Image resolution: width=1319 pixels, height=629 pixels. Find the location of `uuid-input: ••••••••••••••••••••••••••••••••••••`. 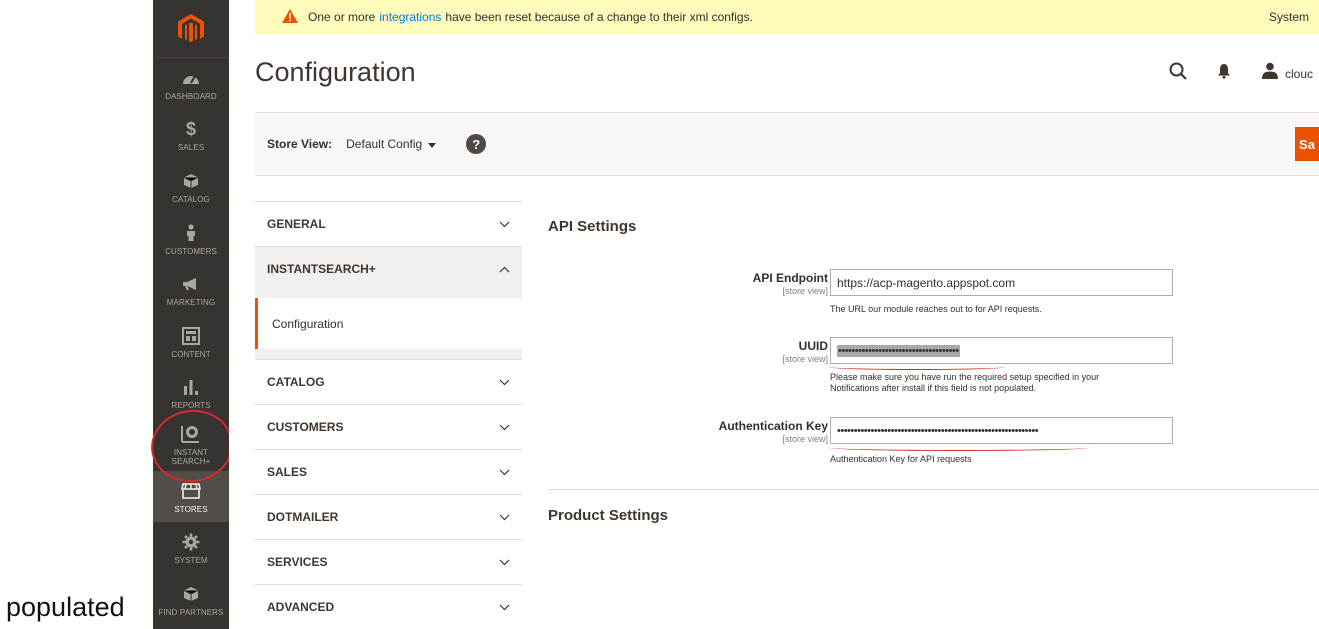

uuid-input: •••••••••••••••••••••••••••••••••••• is located at coordinates (1001, 350).